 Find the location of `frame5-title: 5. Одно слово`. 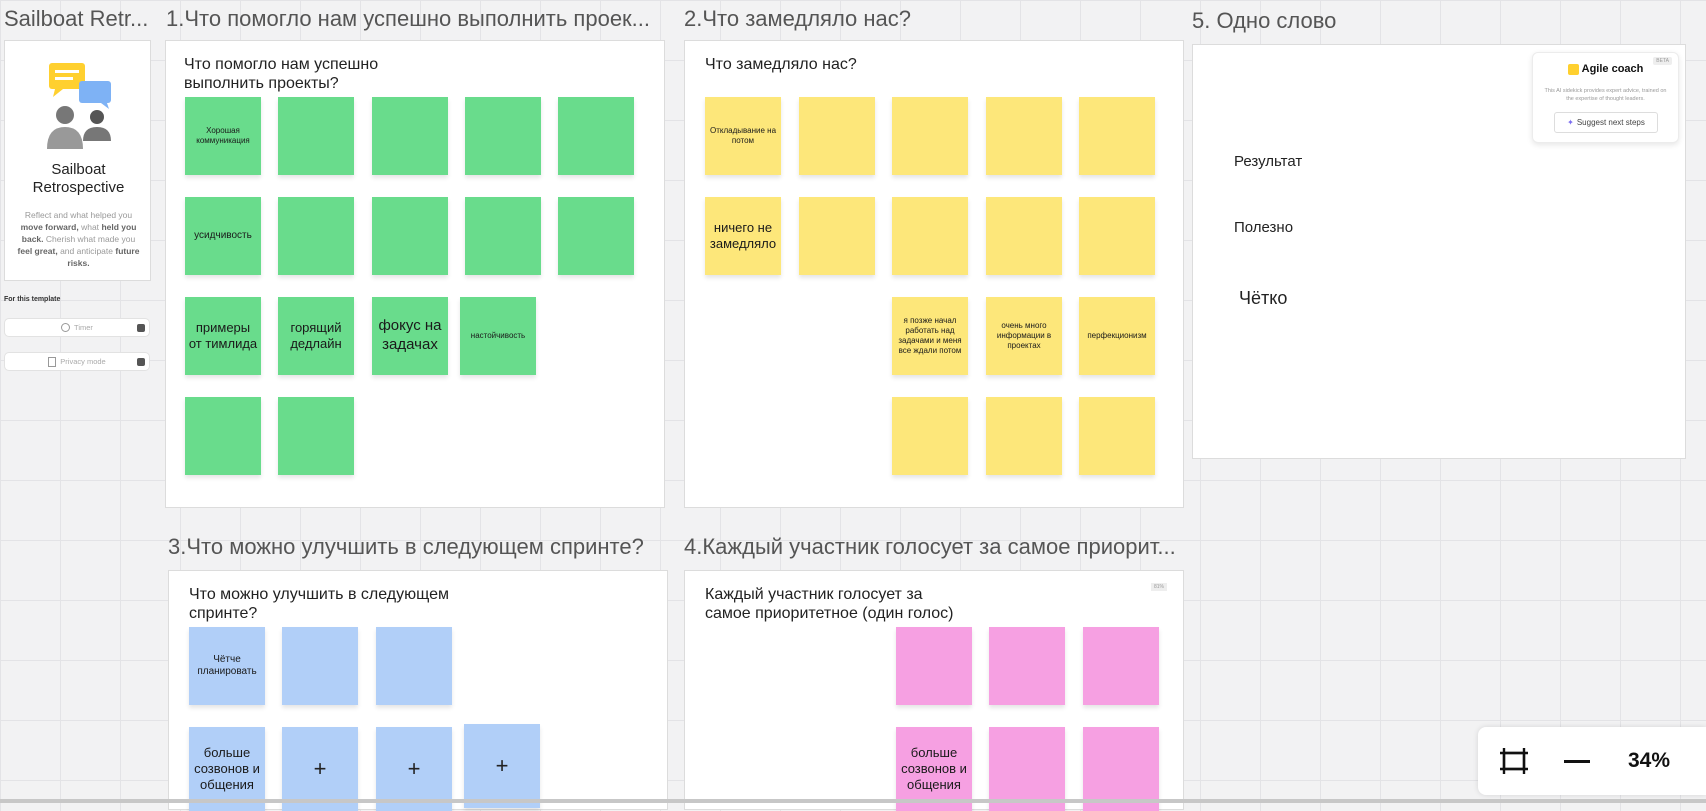

frame5-title: 5. Одно слово is located at coordinates (1342, 21).